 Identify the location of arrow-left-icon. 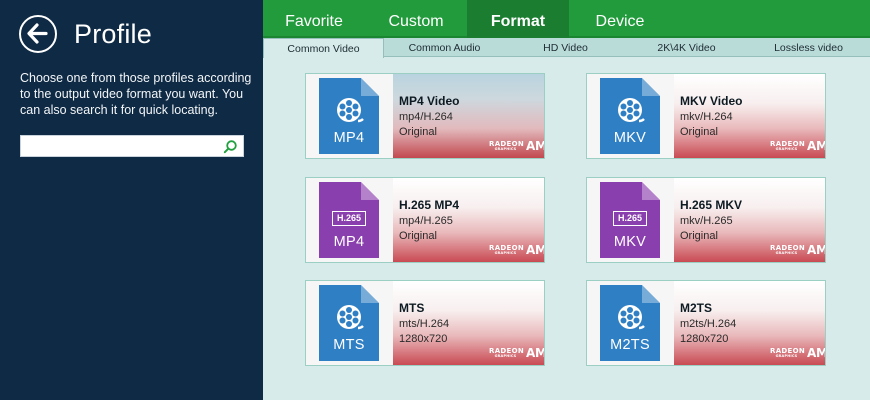
(37, 33).